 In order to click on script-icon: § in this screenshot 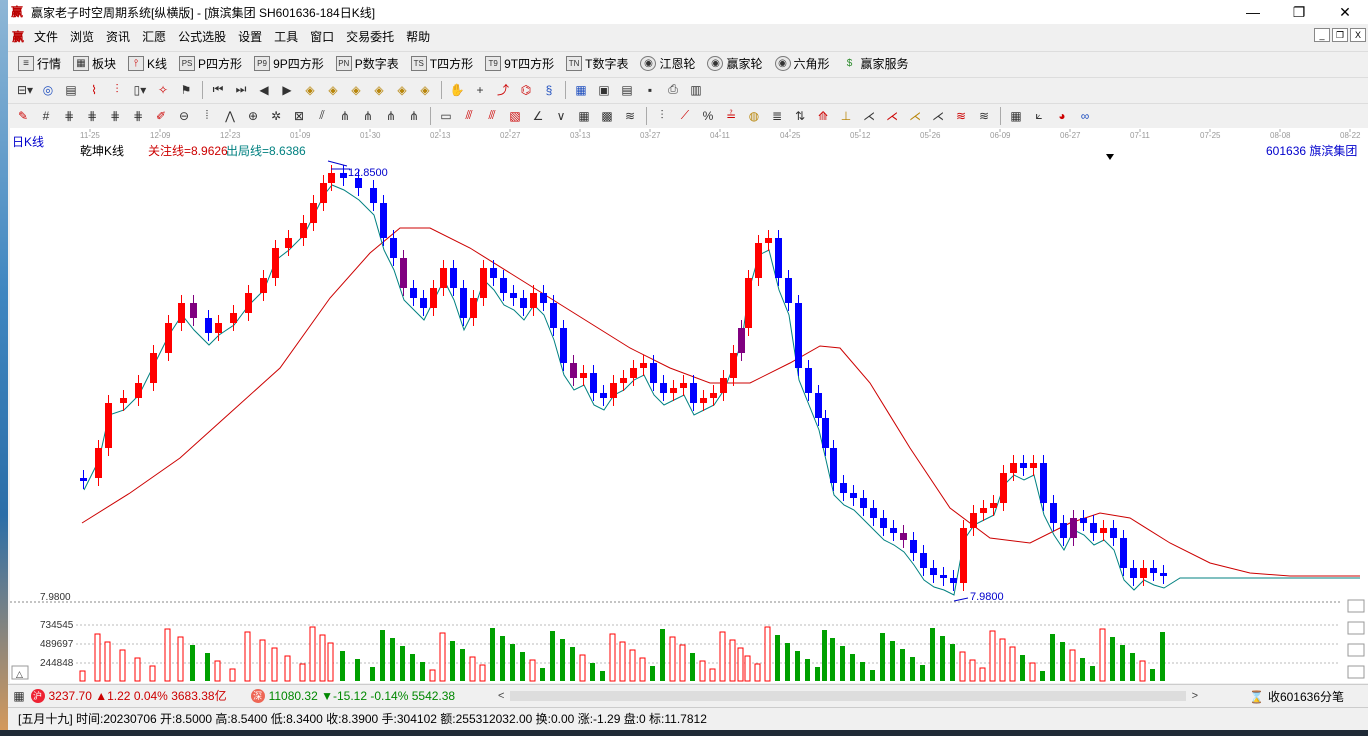, I will do `click(549, 90)`.